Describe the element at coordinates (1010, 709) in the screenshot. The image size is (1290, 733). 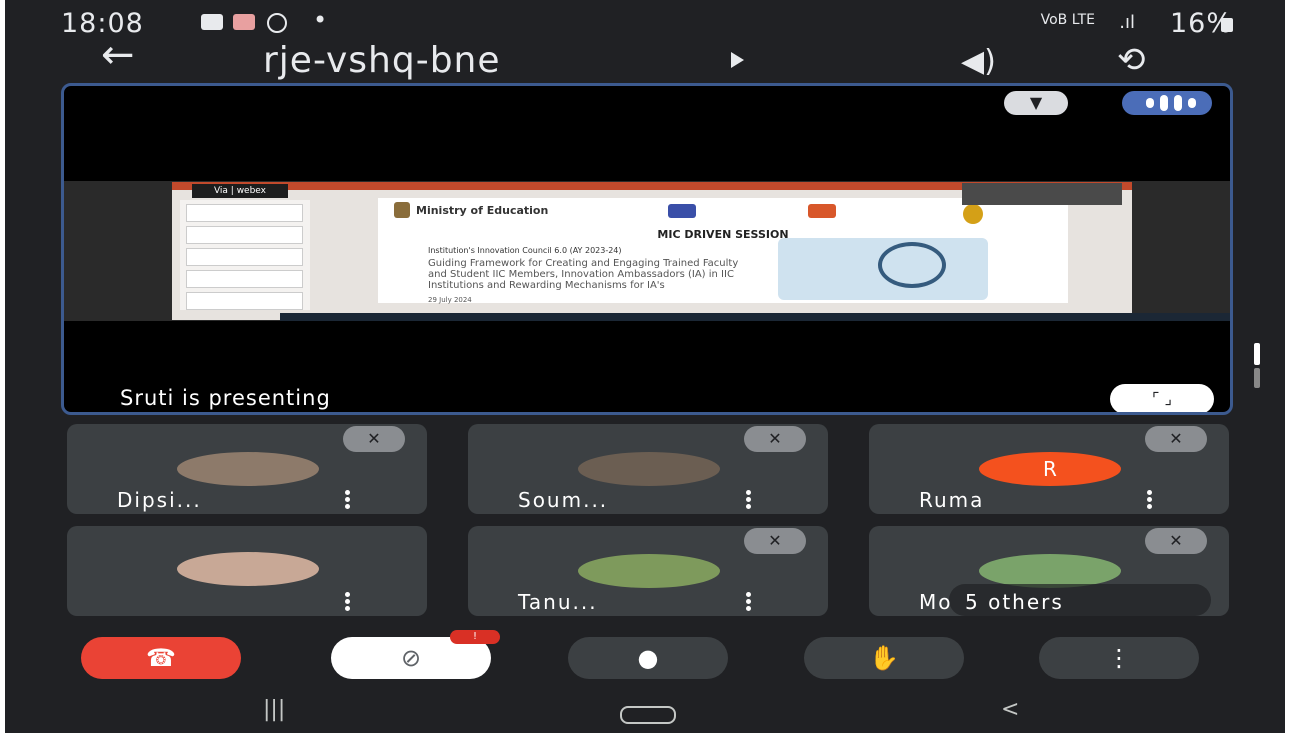
I see `back-button: <` at that location.